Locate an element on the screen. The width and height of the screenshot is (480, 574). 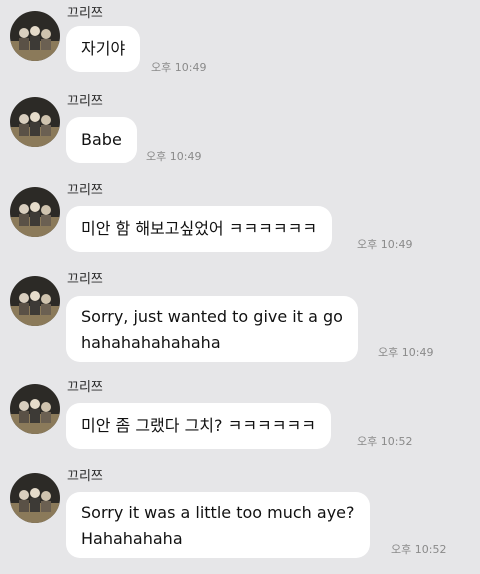
message-text: 미안 좀 그랬다 그치? ㅋㅋㅋㅋㅋㅋ is located at coordinates (198, 425).